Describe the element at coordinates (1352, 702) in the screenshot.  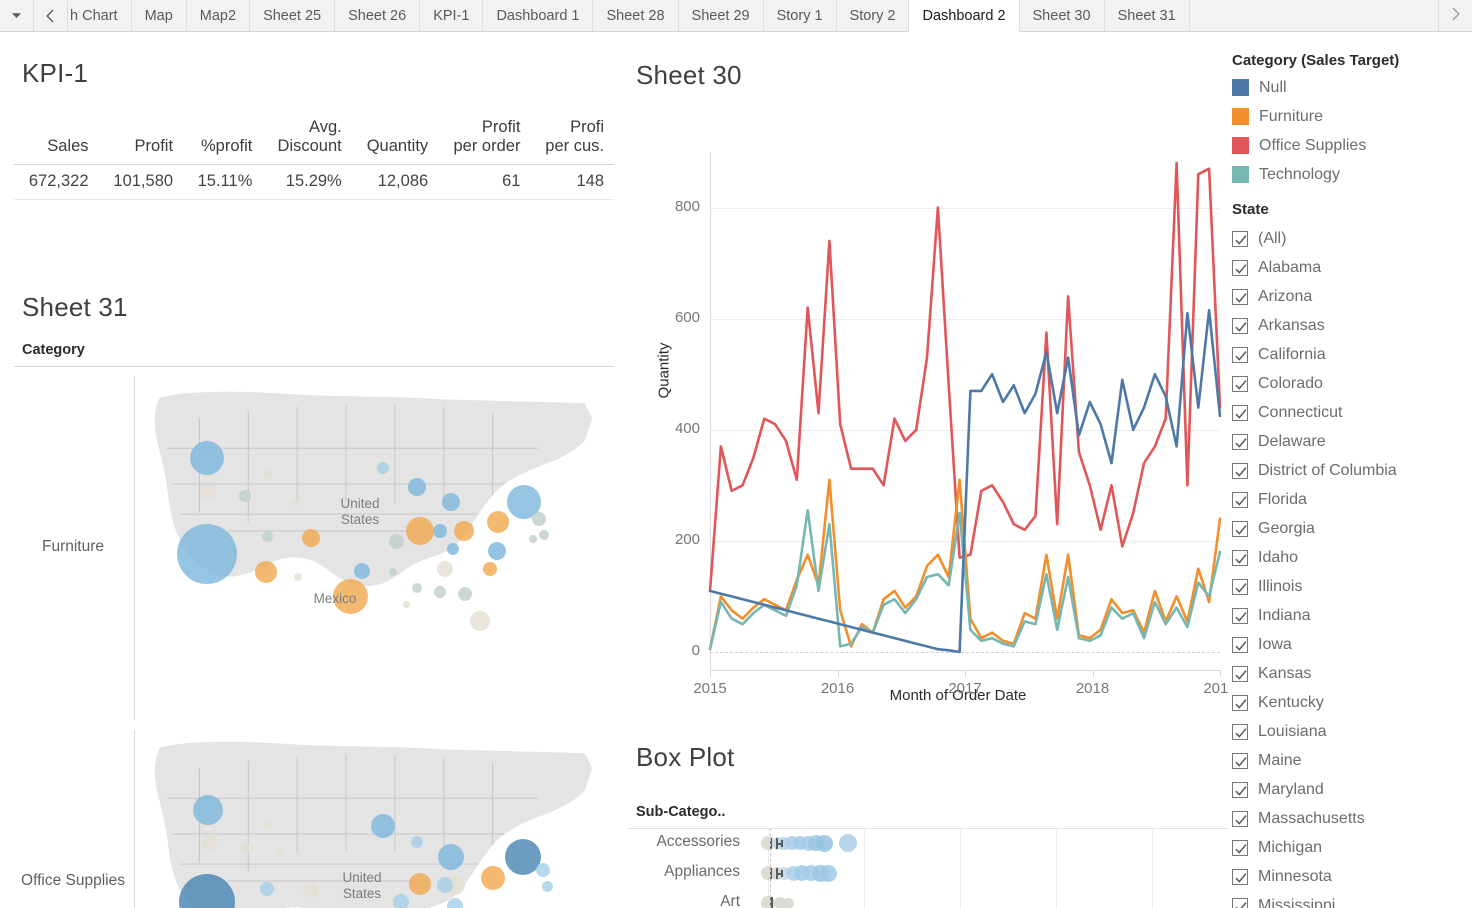
I see `state-filter-item: Kentucky` at that location.